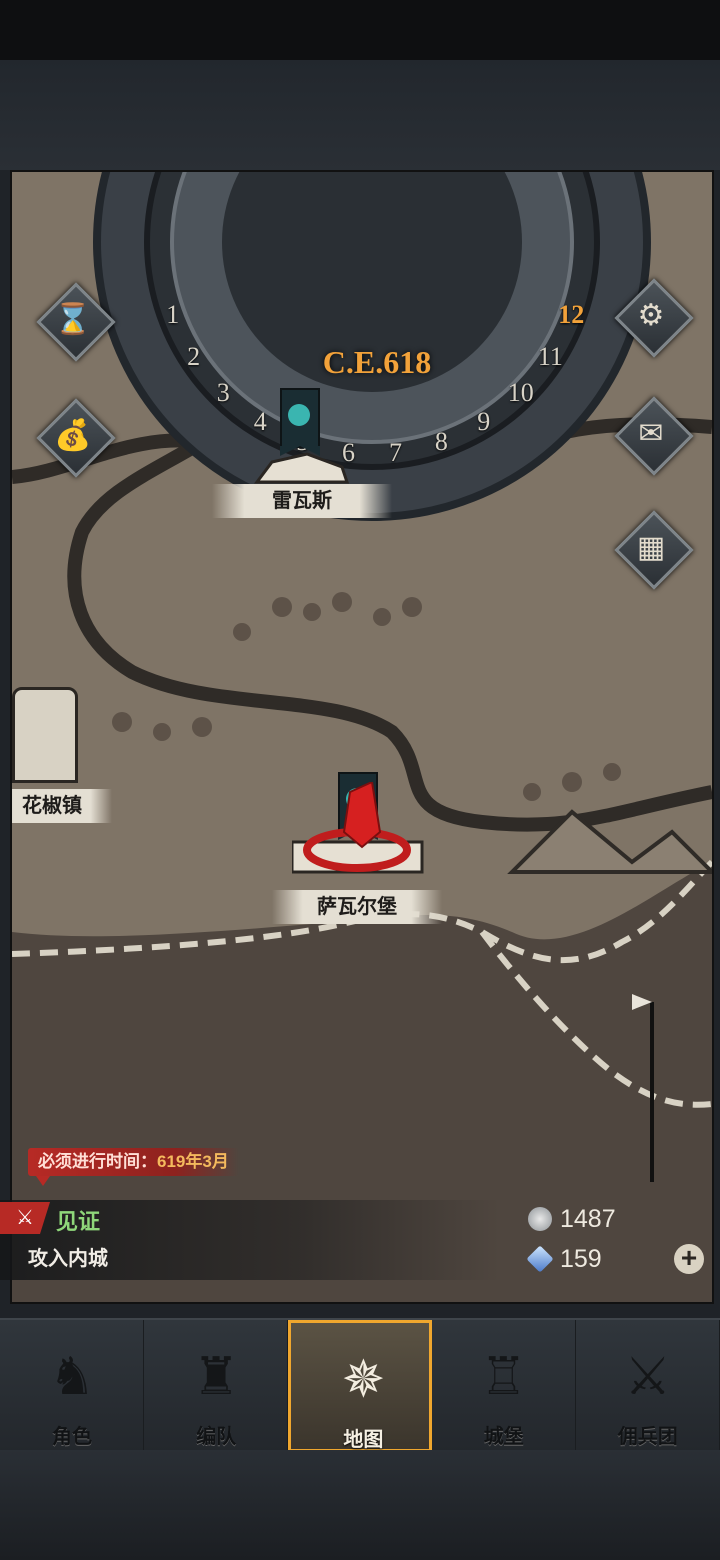 The width and height of the screenshot is (720, 1560). What do you see at coordinates (647, 1437) in the screenshot?
I see `nav-label: 佣兵团` at bounding box center [647, 1437].